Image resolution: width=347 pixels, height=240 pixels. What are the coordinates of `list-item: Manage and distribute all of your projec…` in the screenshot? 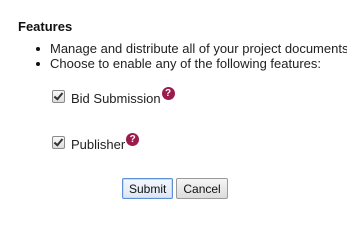 It's located at (191, 48).